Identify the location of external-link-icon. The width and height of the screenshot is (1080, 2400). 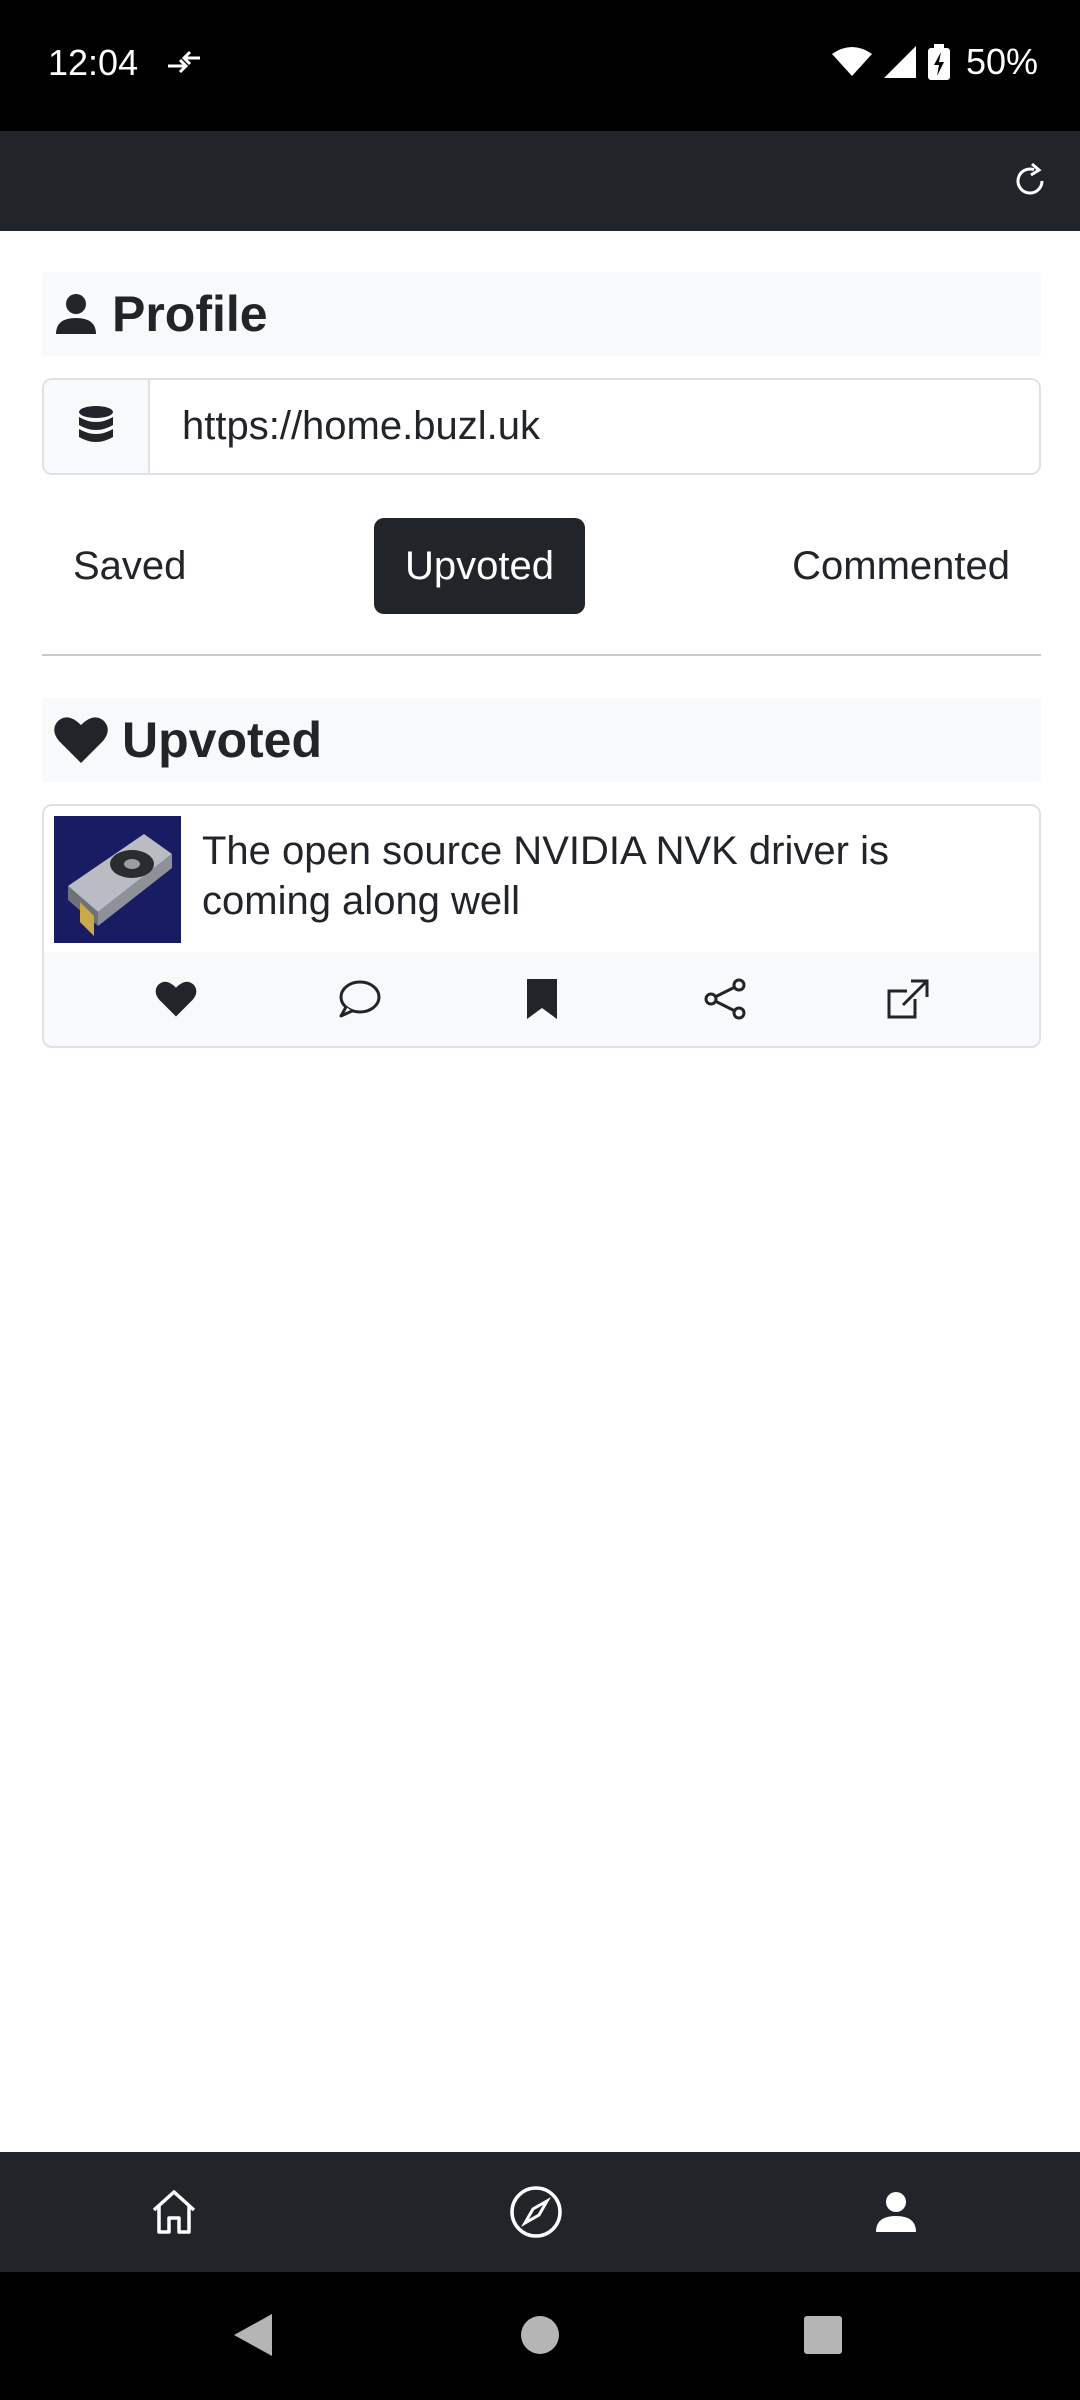
(907, 999).